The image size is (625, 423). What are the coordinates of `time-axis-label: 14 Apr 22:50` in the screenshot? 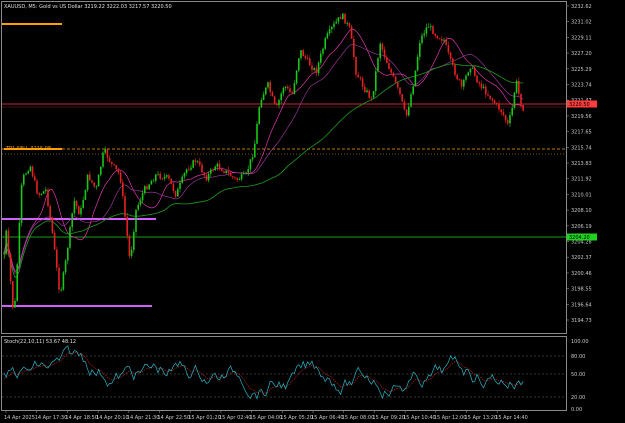 It's located at (174, 418).